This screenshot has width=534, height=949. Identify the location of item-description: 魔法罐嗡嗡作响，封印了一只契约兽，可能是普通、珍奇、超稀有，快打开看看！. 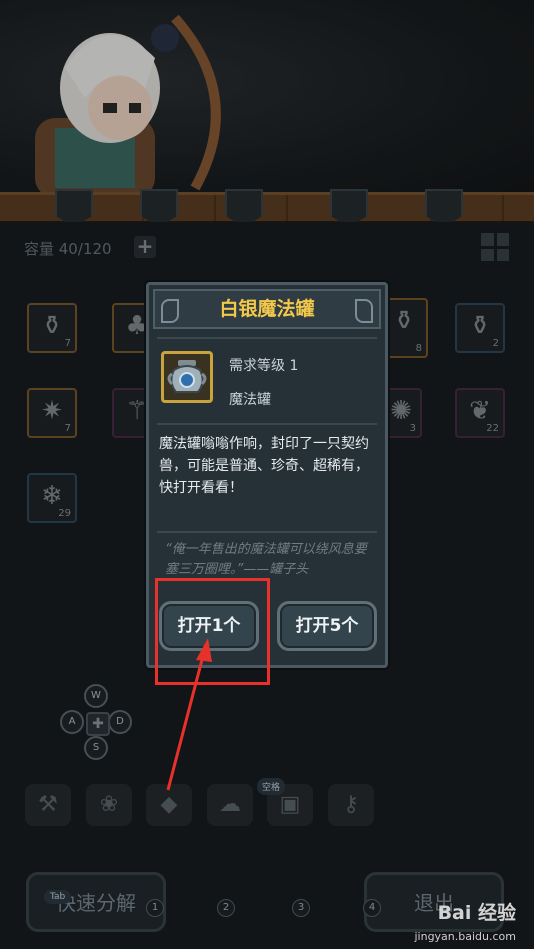
(264, 466).